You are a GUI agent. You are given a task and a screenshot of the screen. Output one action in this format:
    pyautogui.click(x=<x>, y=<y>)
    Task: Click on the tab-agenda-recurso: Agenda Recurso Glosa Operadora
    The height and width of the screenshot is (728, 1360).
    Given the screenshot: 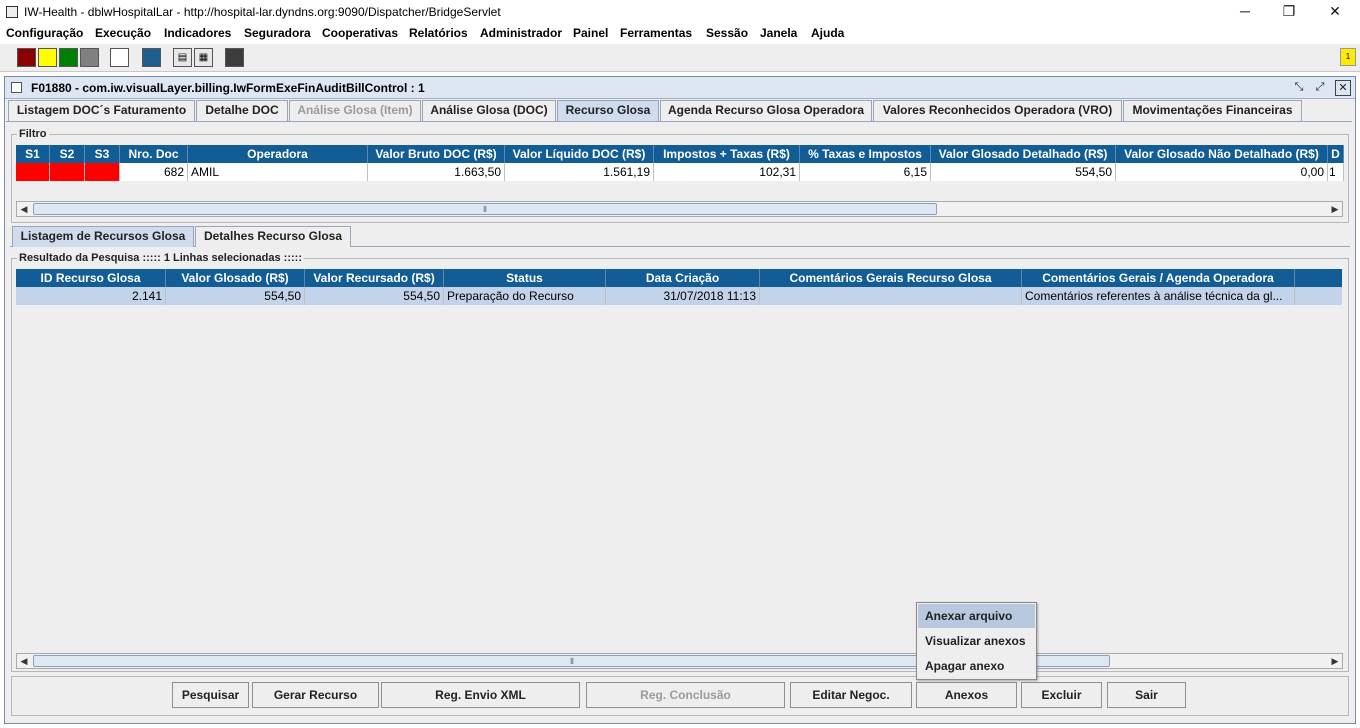 What is the action you would take?
    pyautogui.click(x=766, y=110)
    